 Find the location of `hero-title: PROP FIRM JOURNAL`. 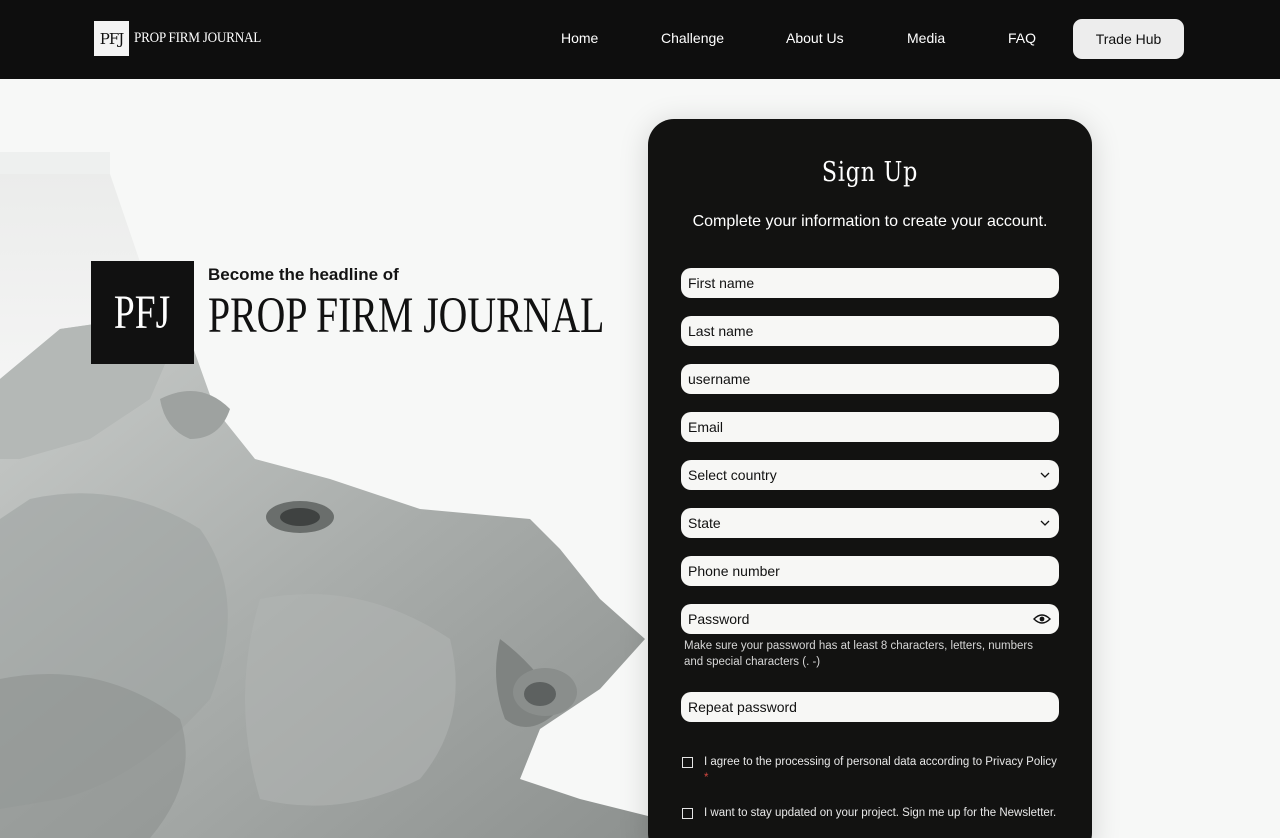

hero-title: PROP FIRM JOURNAL is located at coordinates (406, 316).